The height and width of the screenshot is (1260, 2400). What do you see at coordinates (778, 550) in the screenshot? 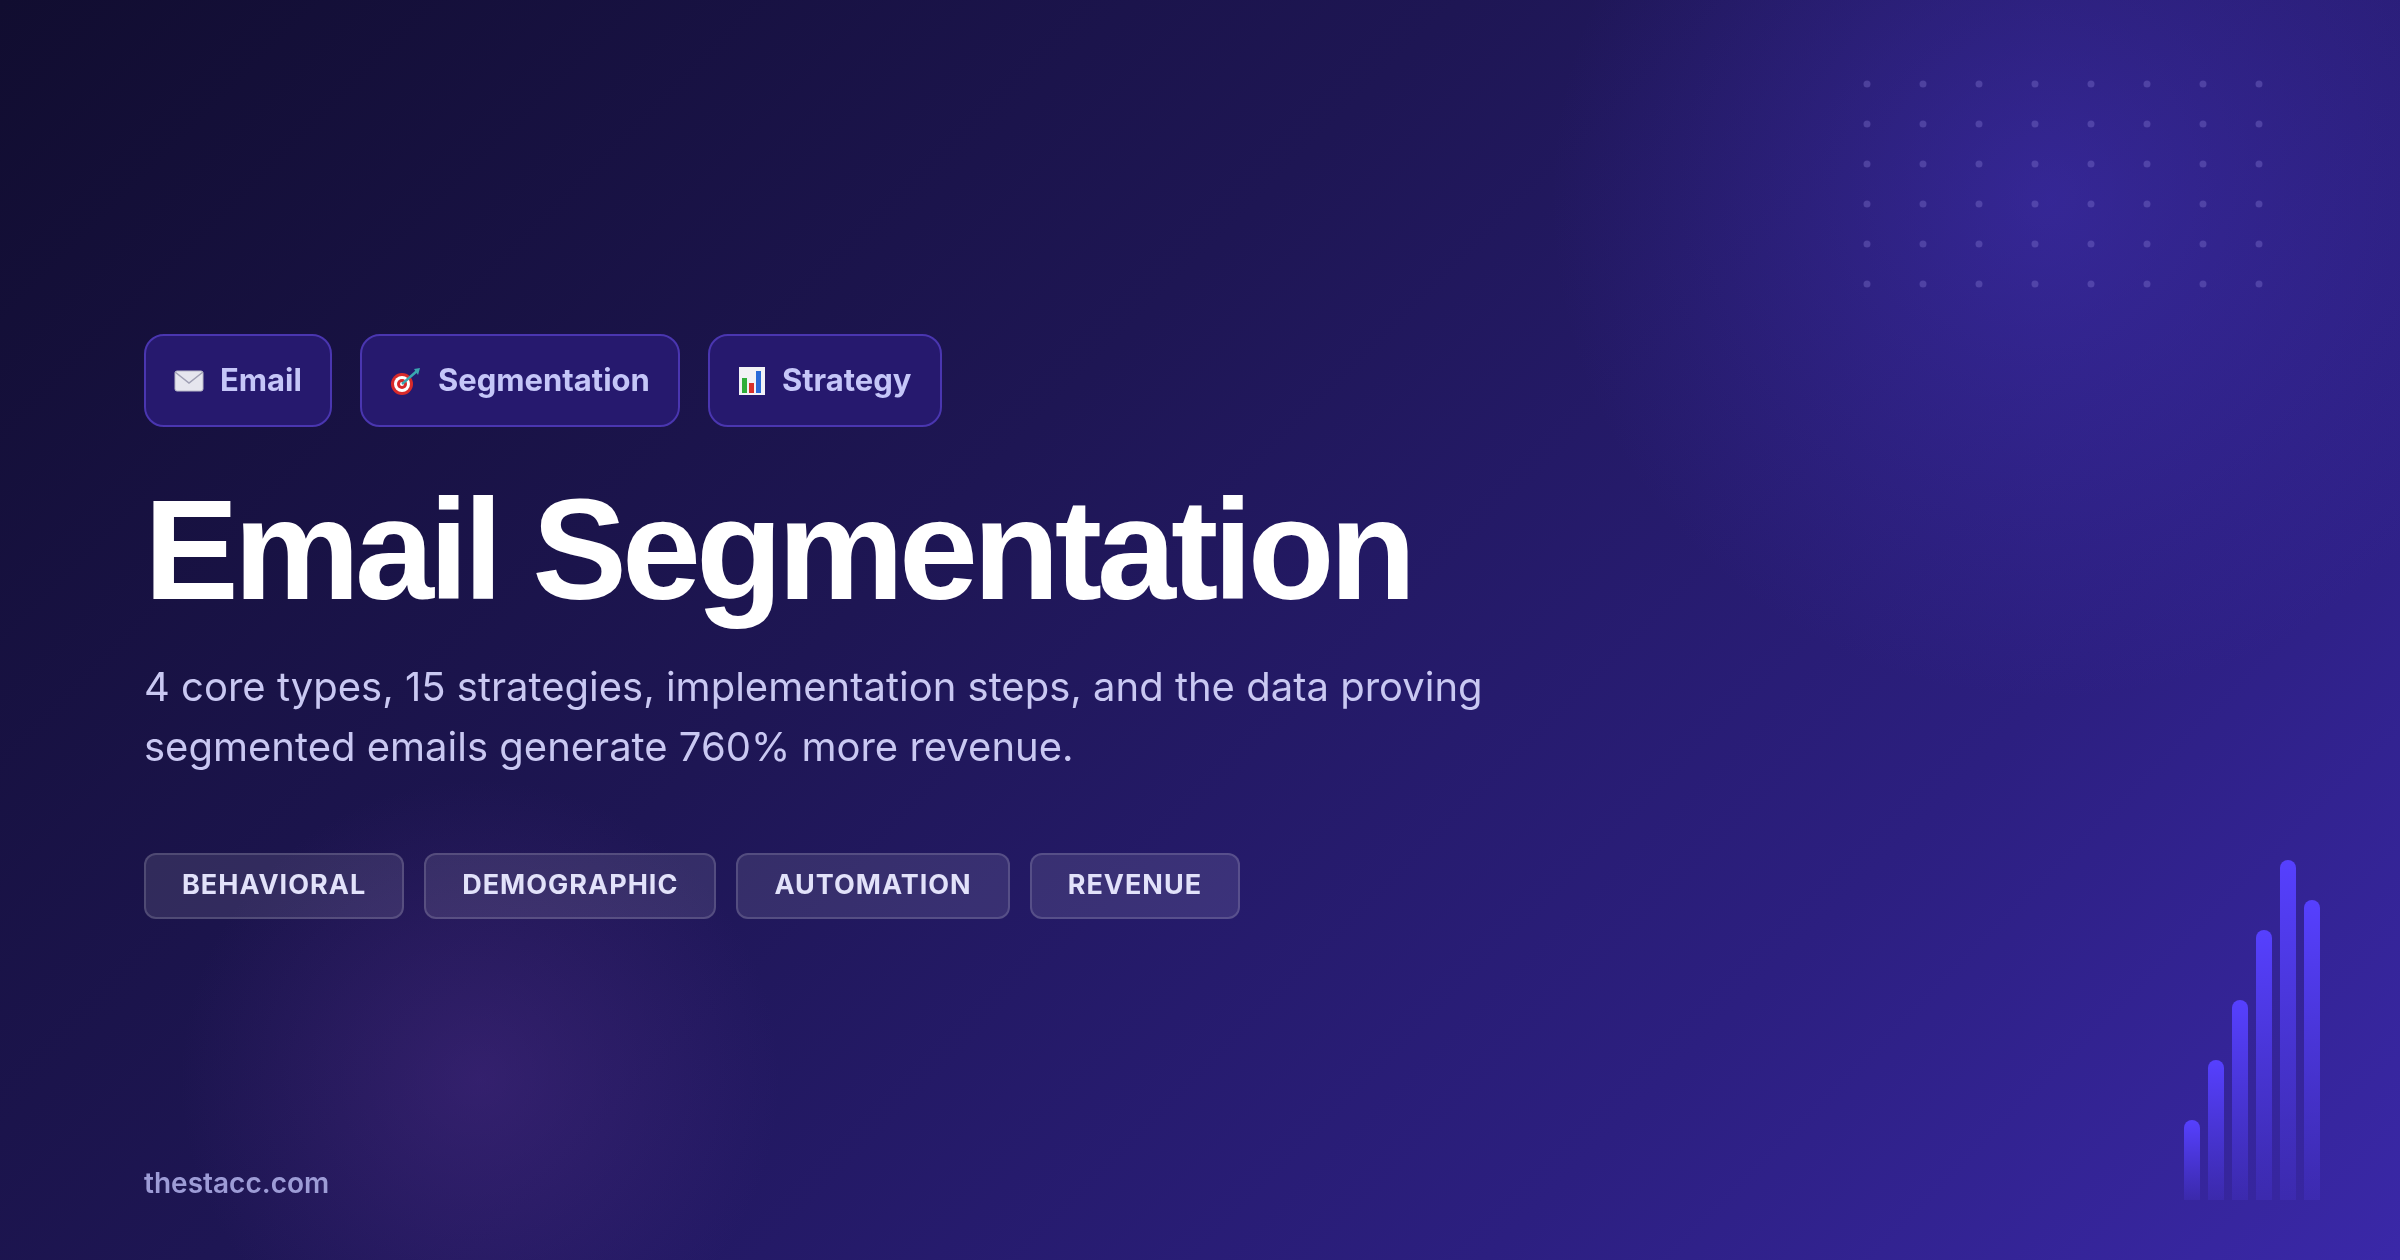
I see `headline: Email Segmentation` at bounding box center [778, 550].